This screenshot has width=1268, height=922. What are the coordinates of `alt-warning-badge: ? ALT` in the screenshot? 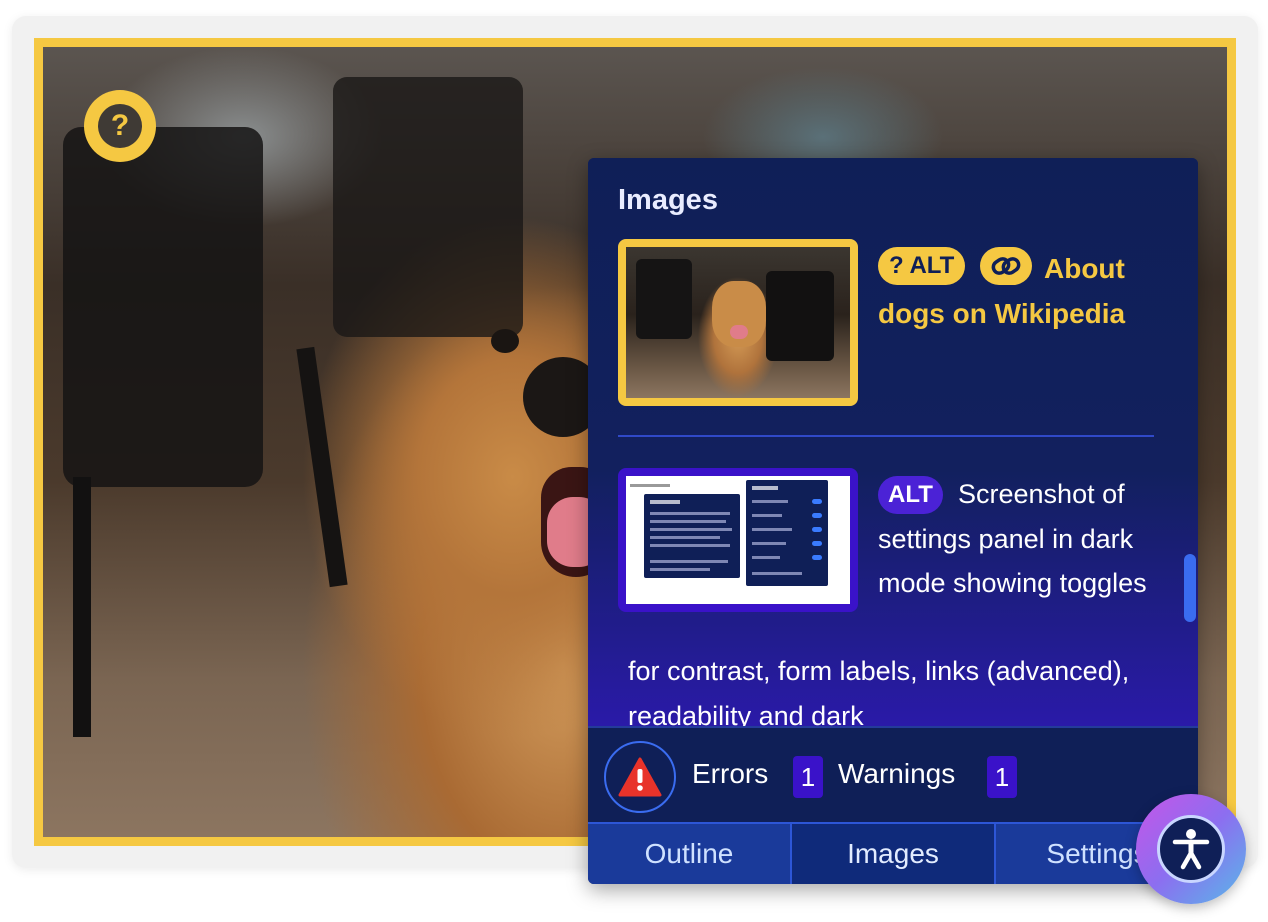 It's located at (922, 266).